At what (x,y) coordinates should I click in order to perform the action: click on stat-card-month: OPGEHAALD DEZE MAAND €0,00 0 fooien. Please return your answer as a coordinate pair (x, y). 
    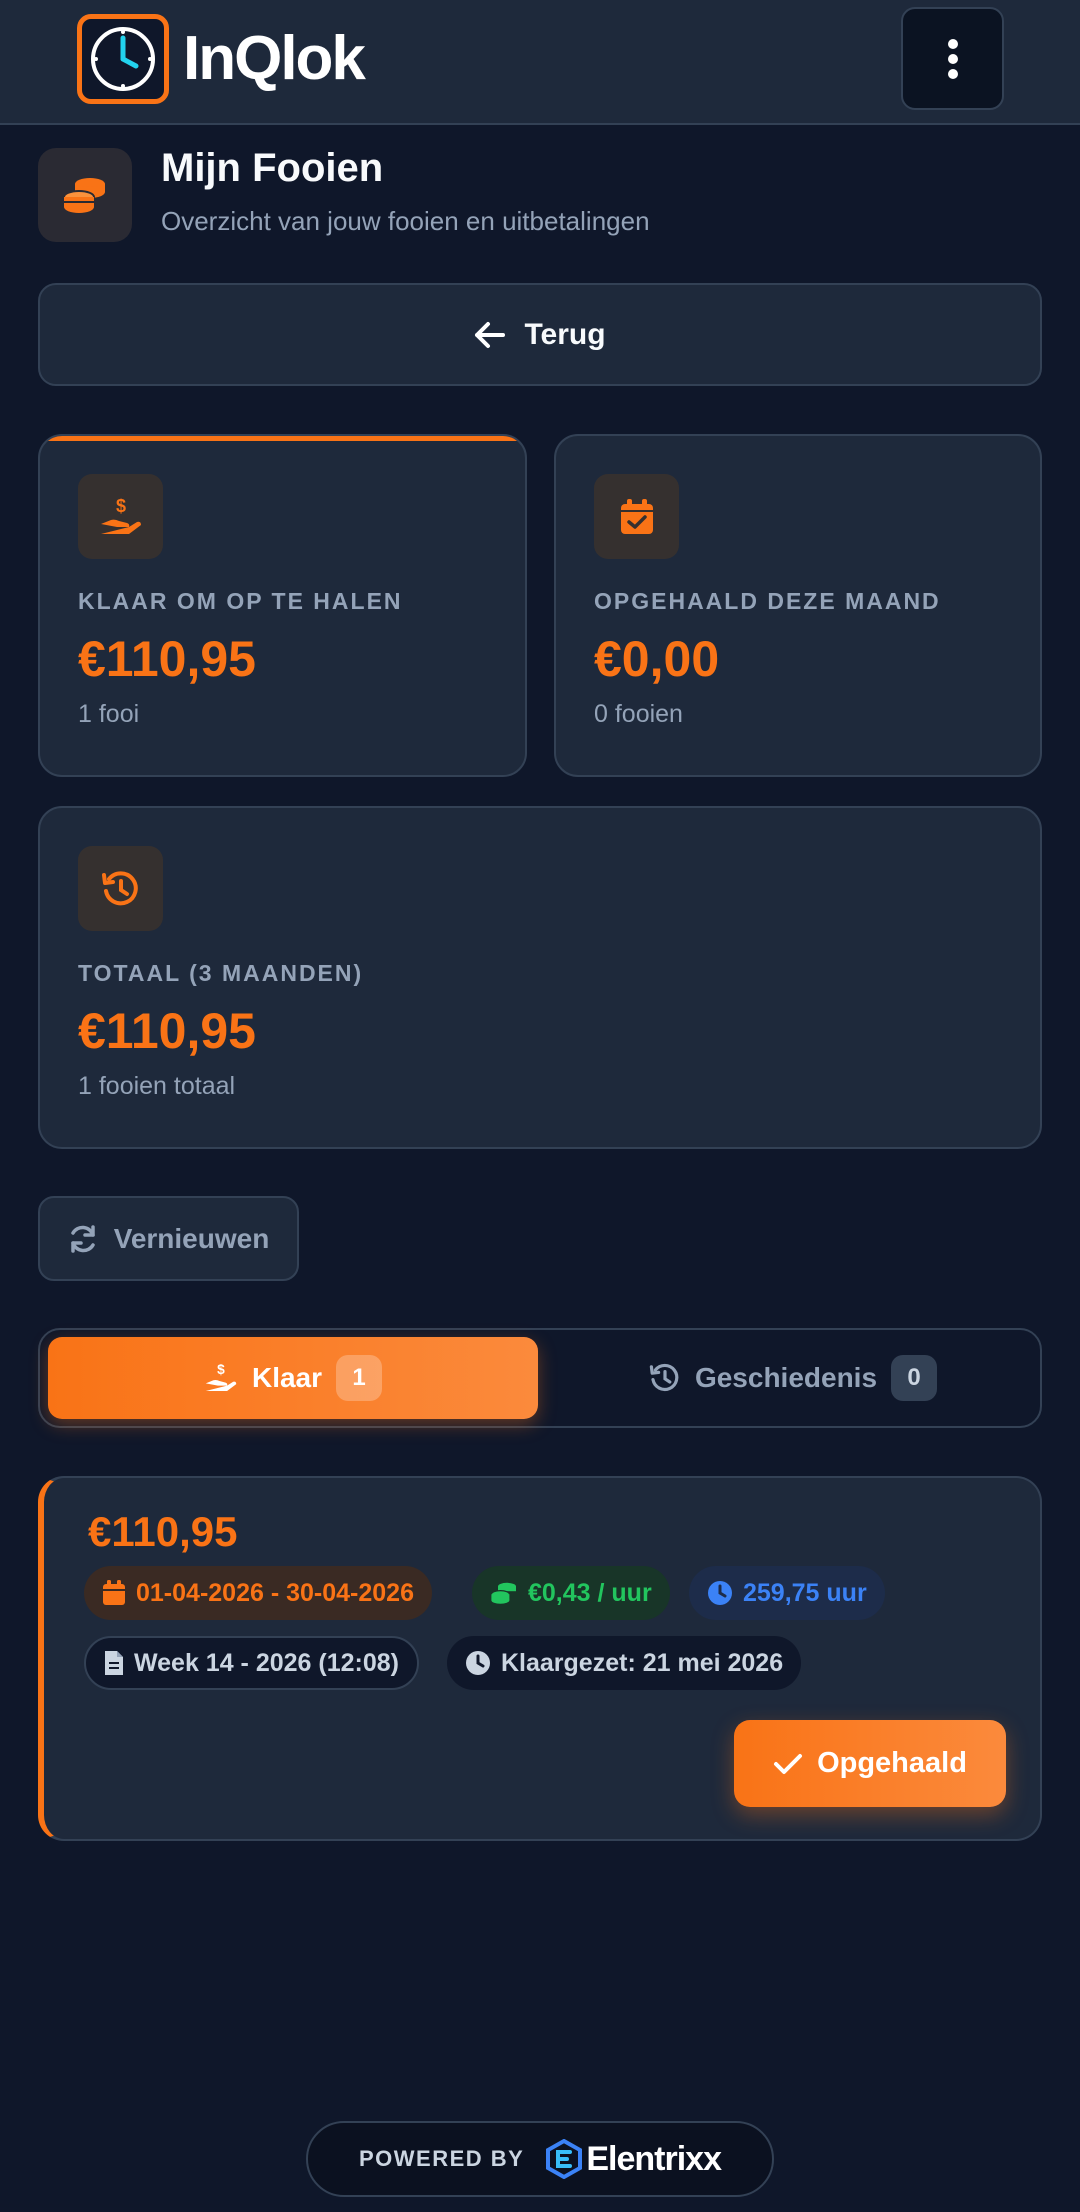
    Looking at the image, I should click on (798, 605).